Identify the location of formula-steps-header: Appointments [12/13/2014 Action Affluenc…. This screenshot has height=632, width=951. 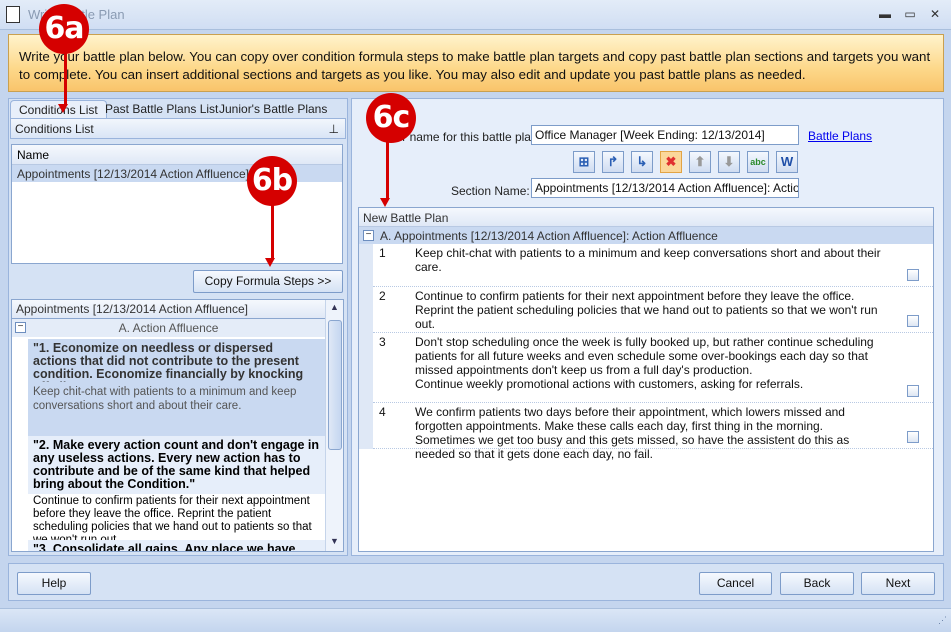
(168, 309).